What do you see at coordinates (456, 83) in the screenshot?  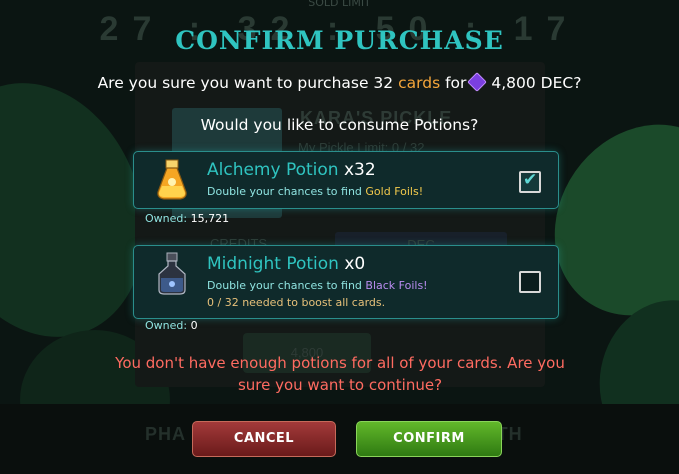 I see `question-for: for` at bounding box center [456, 83].